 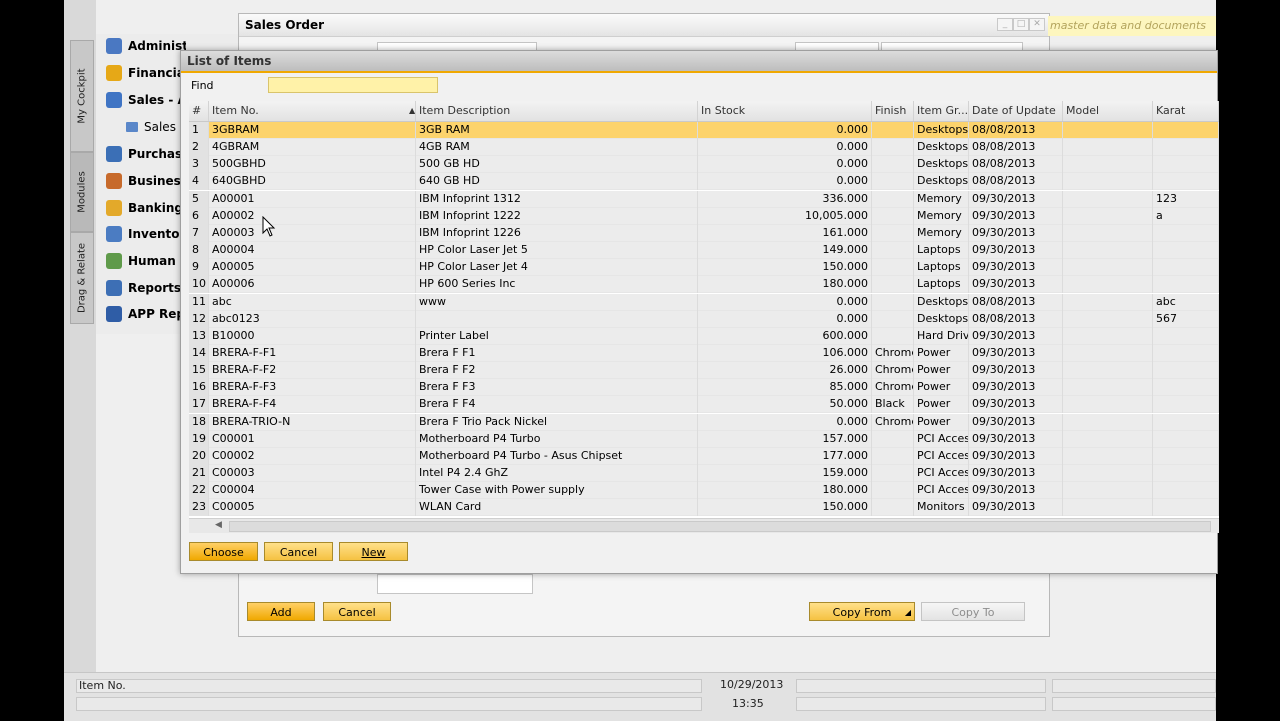 I want to click on cell-item-group: PCI Access, so click(x=941, y=491).